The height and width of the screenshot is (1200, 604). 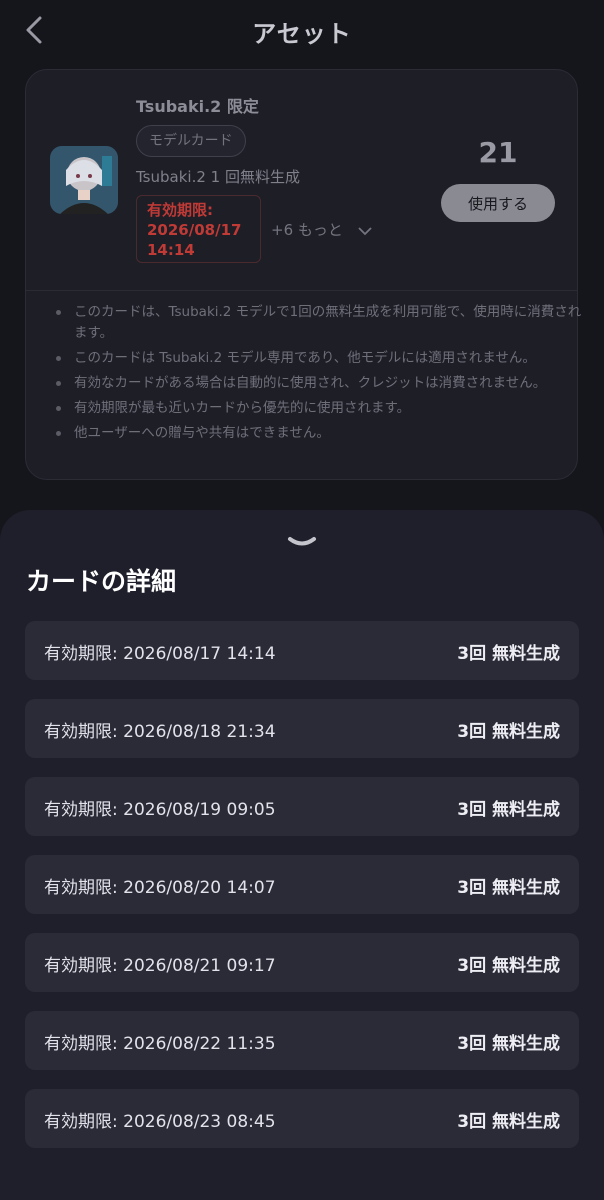 I want to click on card-type-badge: モデルカード, so click(x=191, y=141).